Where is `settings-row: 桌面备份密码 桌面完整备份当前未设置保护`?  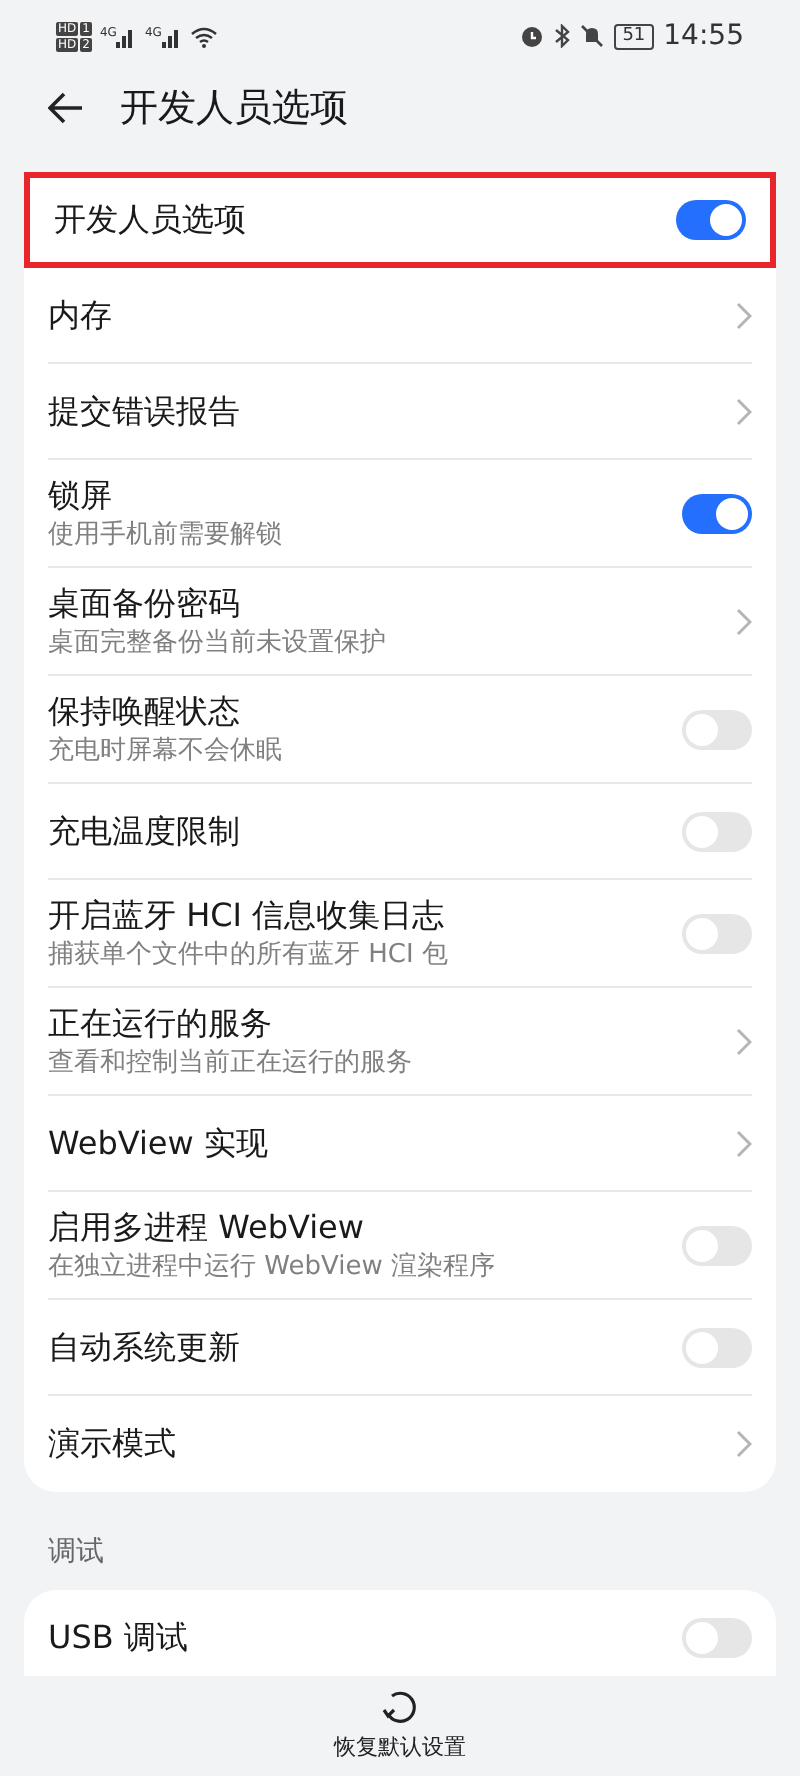
settings-row: 桌面备份密码 桌面完整备份当前未设置保护 is located at coordinates (400, 622).